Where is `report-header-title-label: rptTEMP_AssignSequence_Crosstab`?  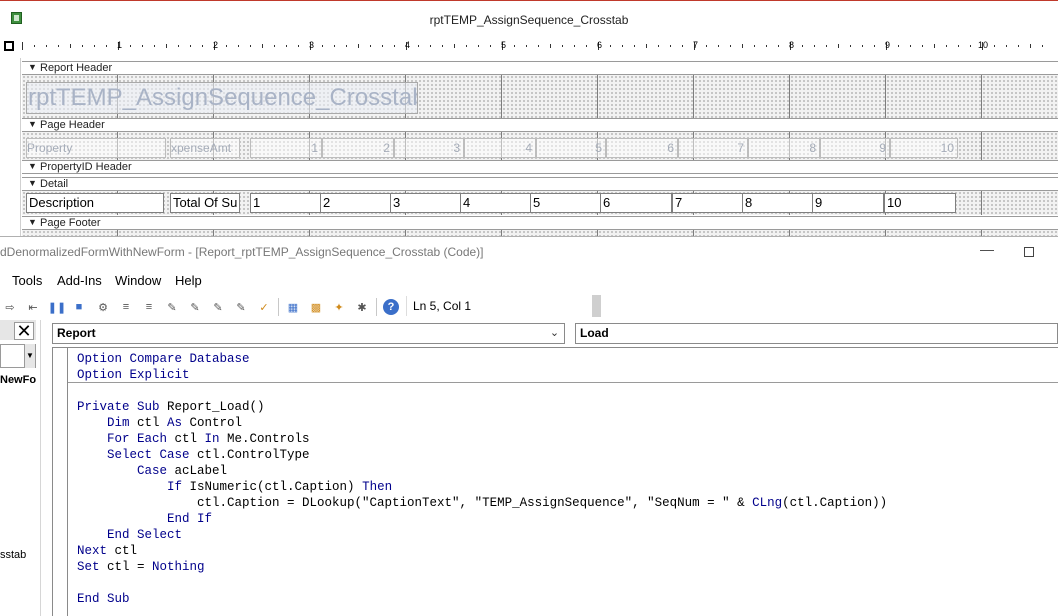 report-header-title-label: rptTEMP_AssignSequence_Crosstab is located at coordinates (222, 98).